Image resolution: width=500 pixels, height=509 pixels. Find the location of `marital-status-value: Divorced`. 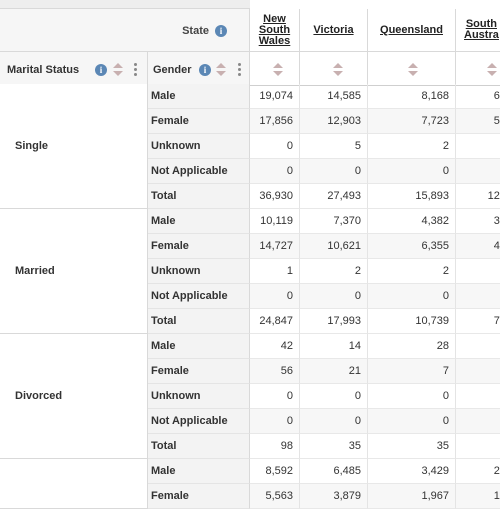

marital-status-value: Divorced is located at coordinates (39, 395).